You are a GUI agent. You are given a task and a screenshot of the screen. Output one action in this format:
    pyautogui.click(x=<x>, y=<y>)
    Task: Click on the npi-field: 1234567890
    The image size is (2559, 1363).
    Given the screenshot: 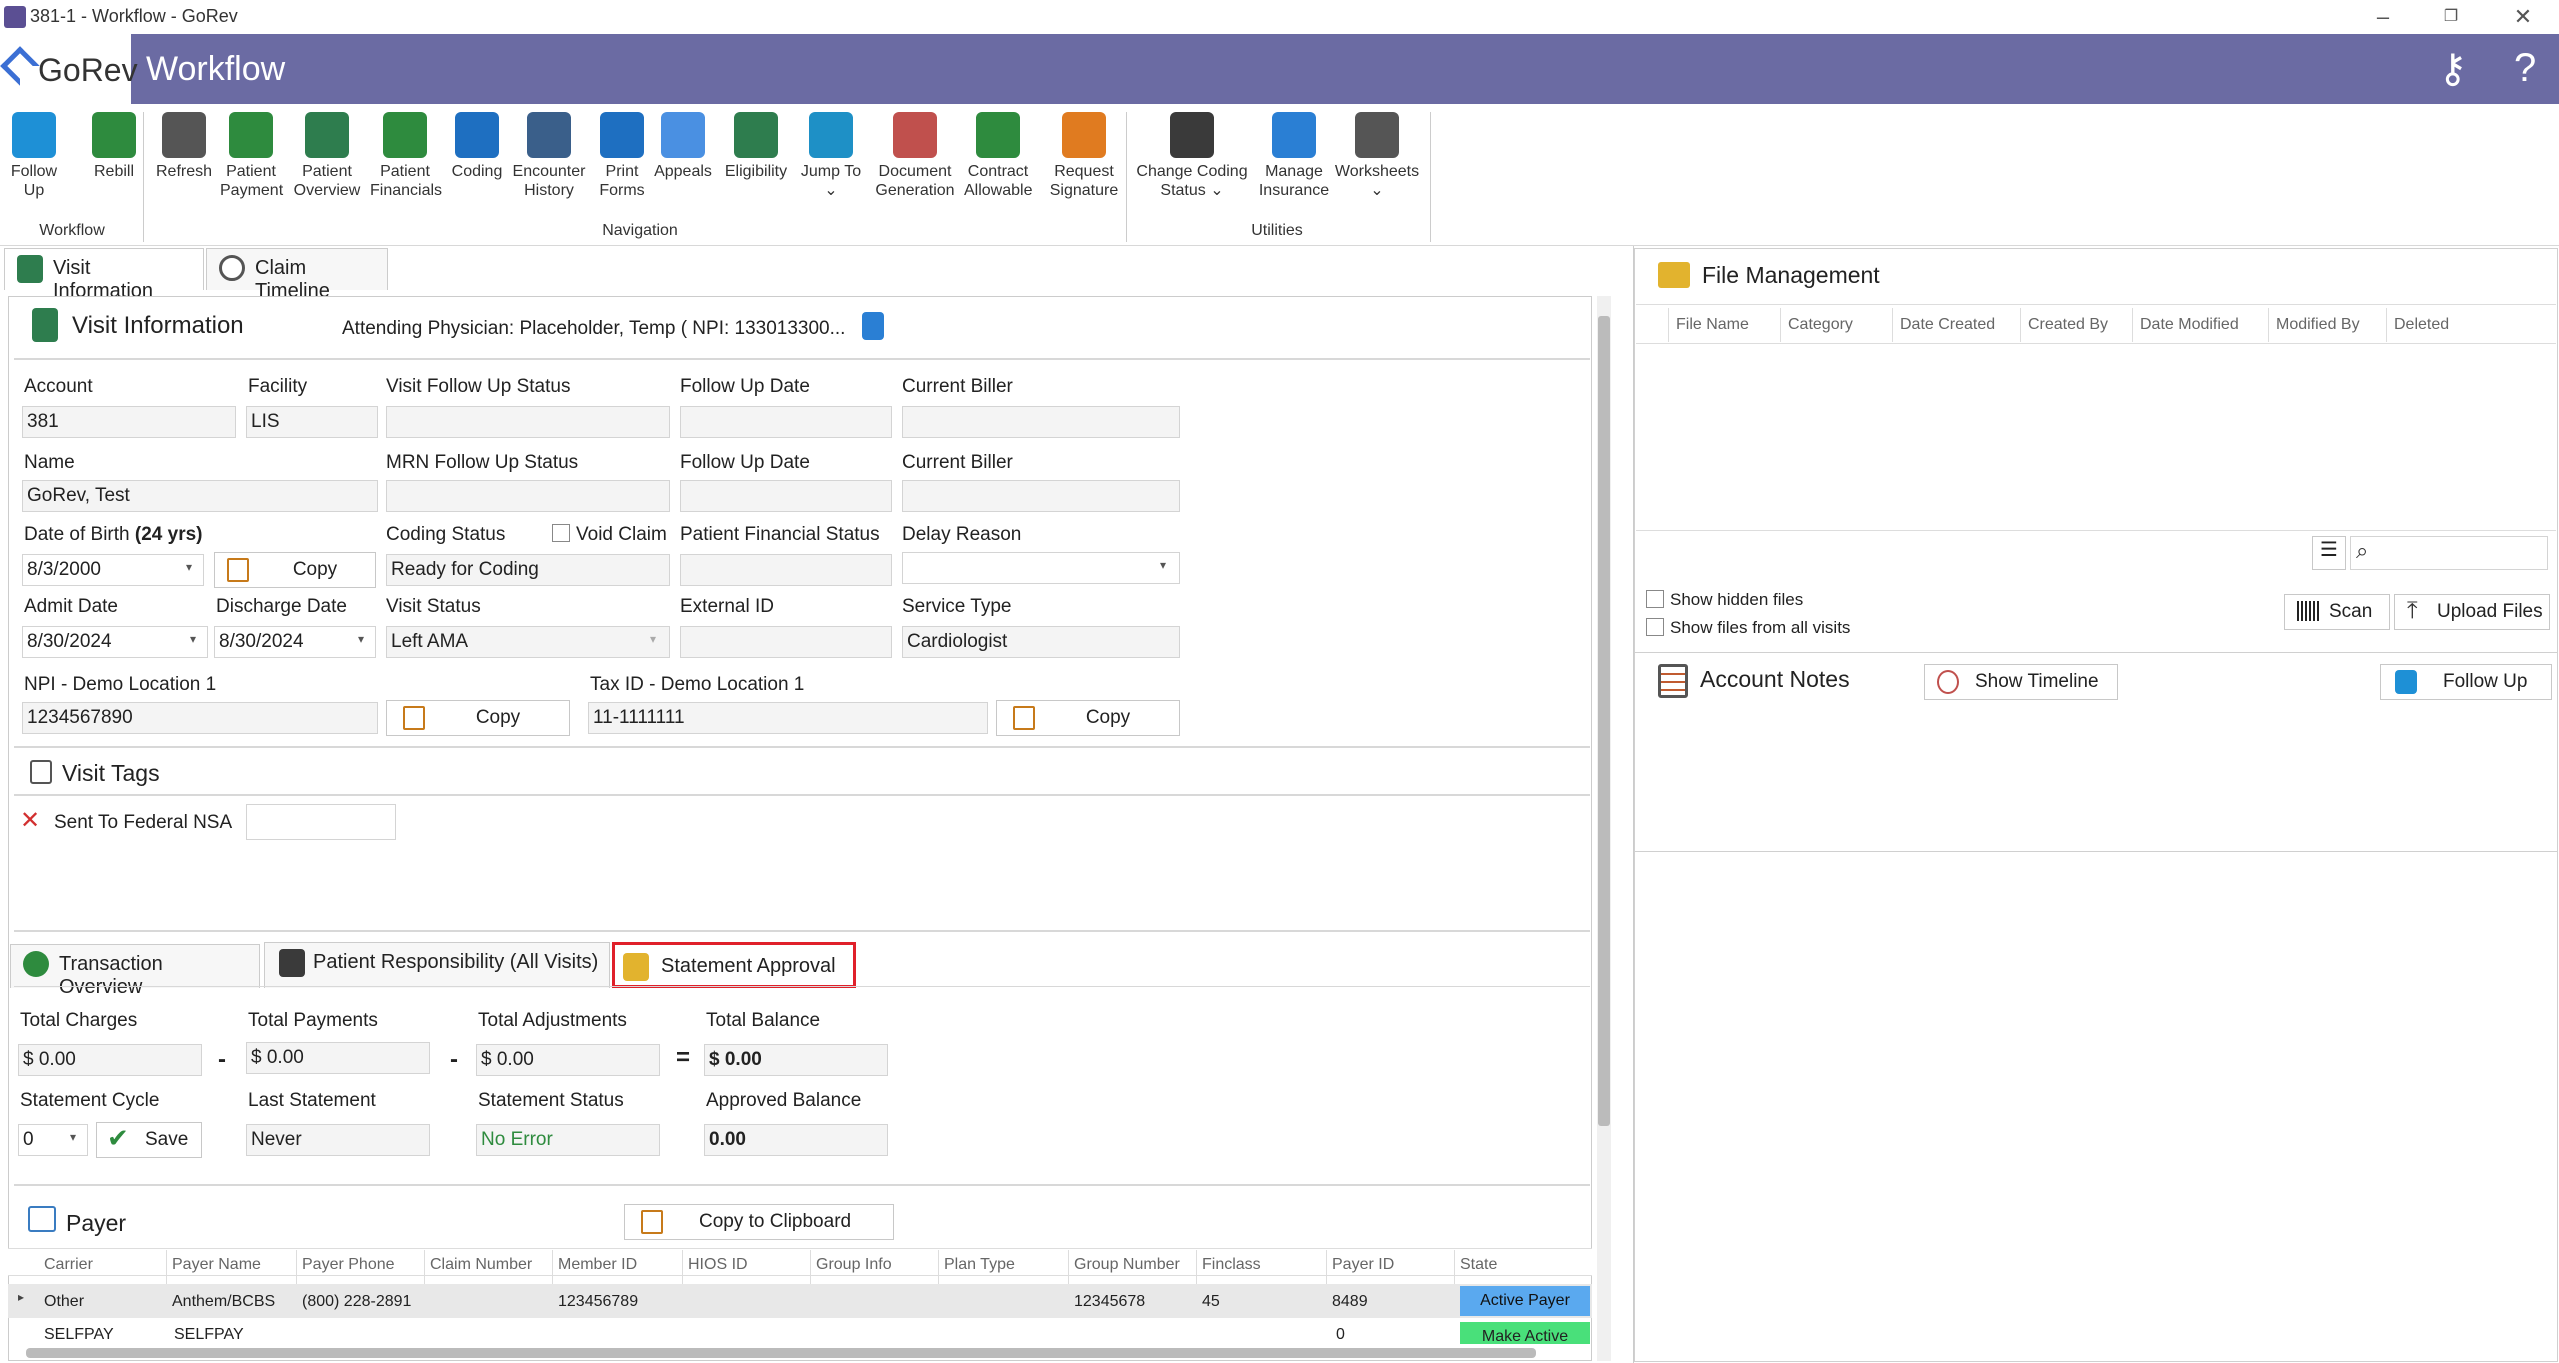 What is the action you would take?
    pyautogui.click(x=200, y=718)
    